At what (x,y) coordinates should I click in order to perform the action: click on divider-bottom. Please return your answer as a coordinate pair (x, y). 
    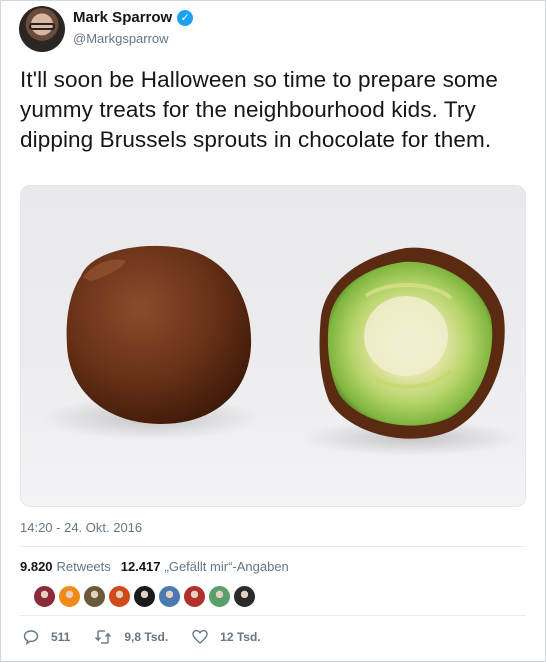
    Looking at the image, I should click on (273, 615).